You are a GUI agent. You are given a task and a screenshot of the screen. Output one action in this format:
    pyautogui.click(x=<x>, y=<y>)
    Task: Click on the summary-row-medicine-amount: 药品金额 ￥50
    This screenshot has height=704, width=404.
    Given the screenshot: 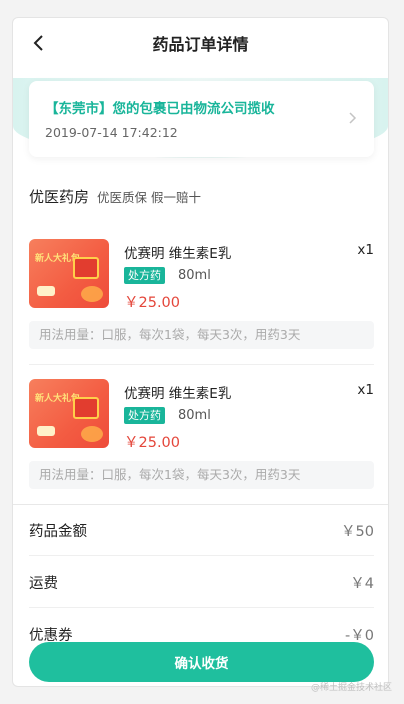 What is the action you would take?
    pyautogui.click(x=201, y=530)
    